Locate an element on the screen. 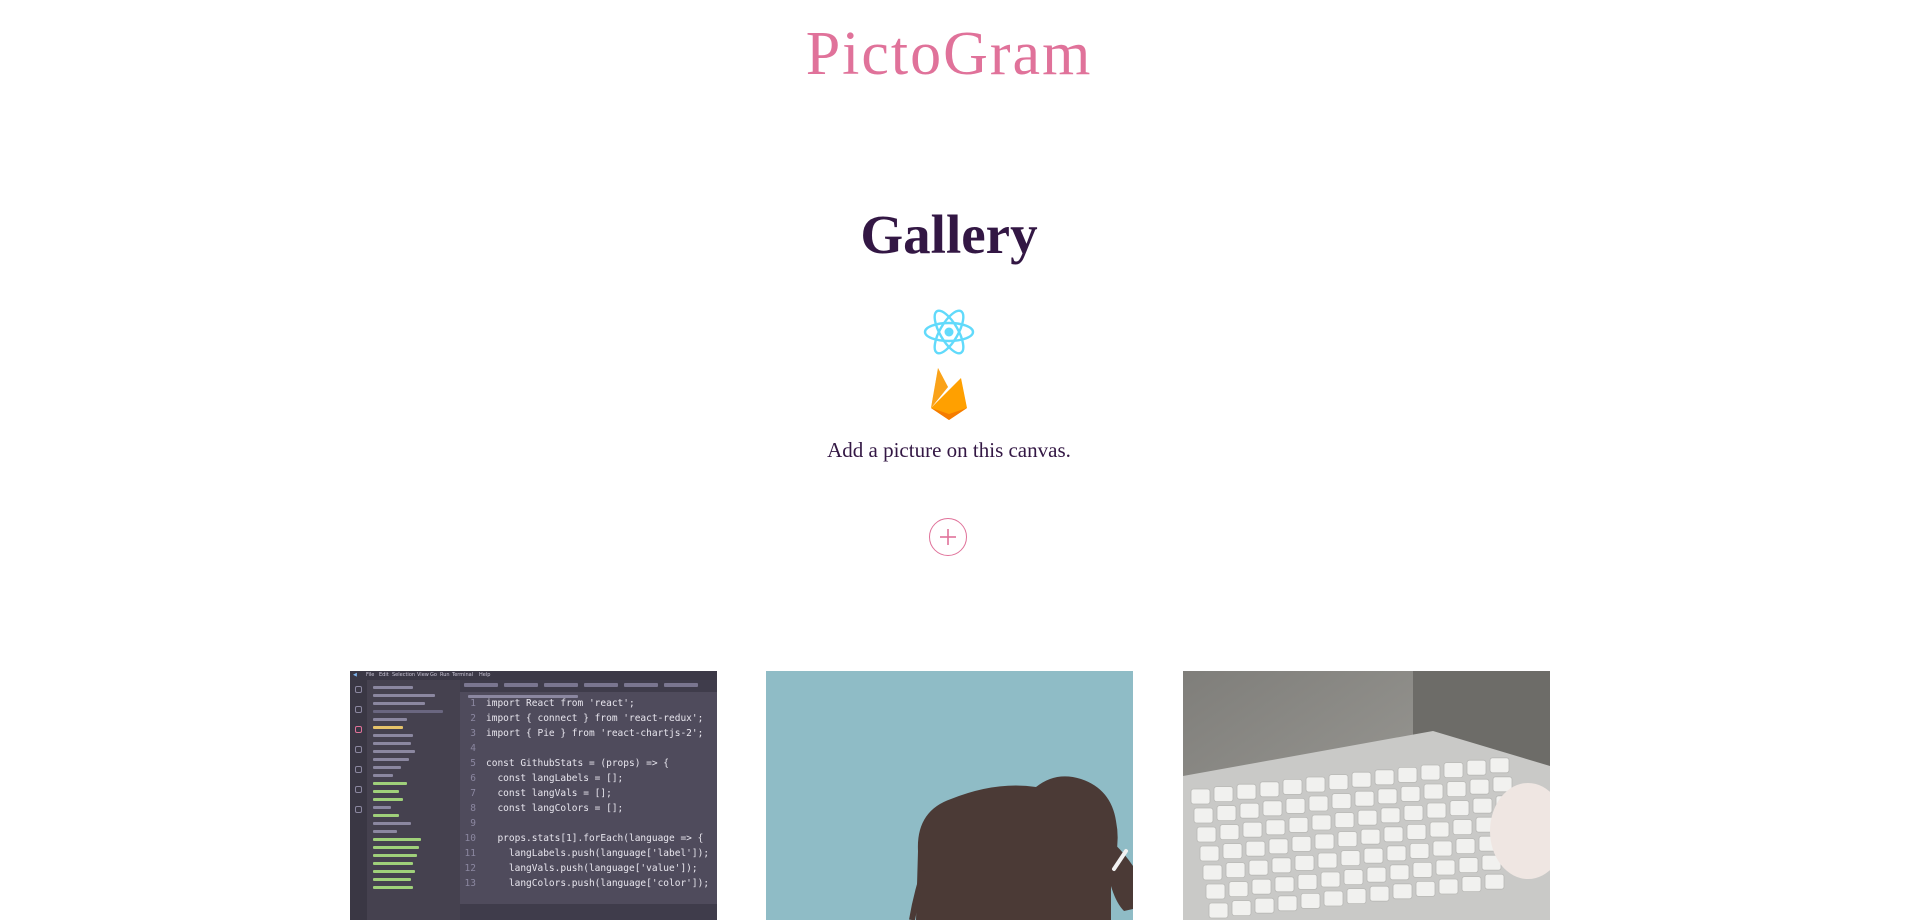 The height and width of the screenshot is (920, 1913). react-logo-icon is located at coordinates (949, 332).